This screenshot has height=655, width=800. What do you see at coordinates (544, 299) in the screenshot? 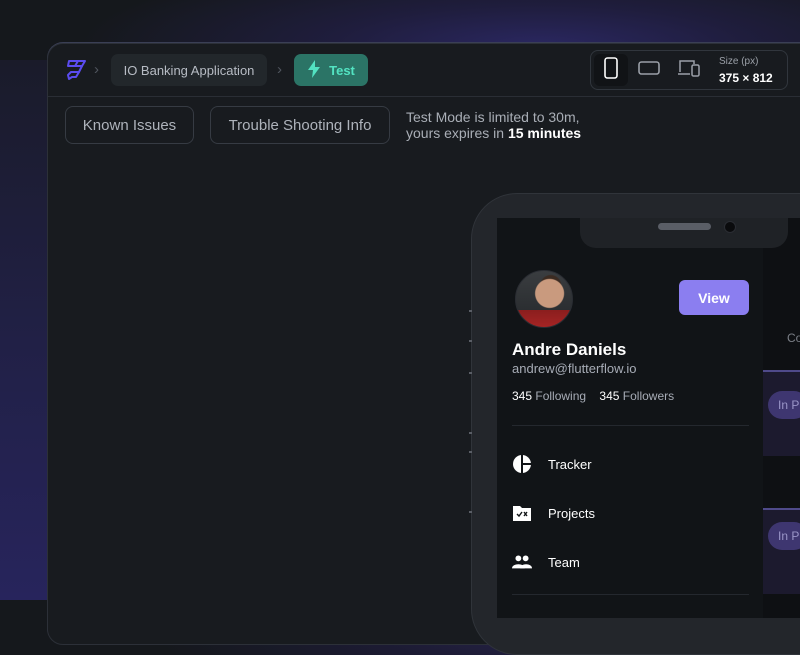
I see `profile-avatar` at bounding box center [544, 299].